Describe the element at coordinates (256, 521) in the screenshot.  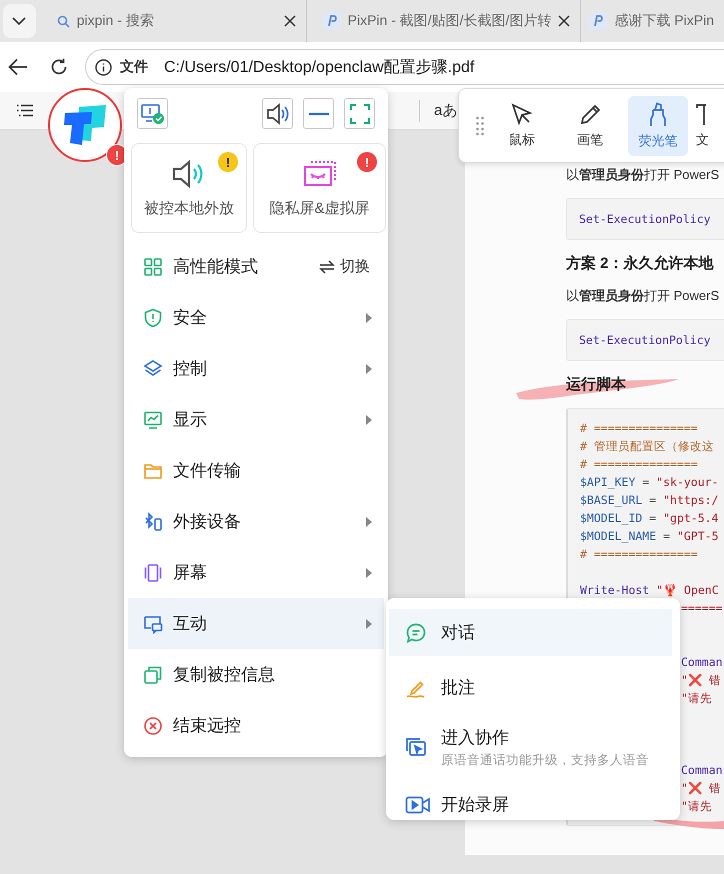
I see `menu-item: 外接设备` at that location.